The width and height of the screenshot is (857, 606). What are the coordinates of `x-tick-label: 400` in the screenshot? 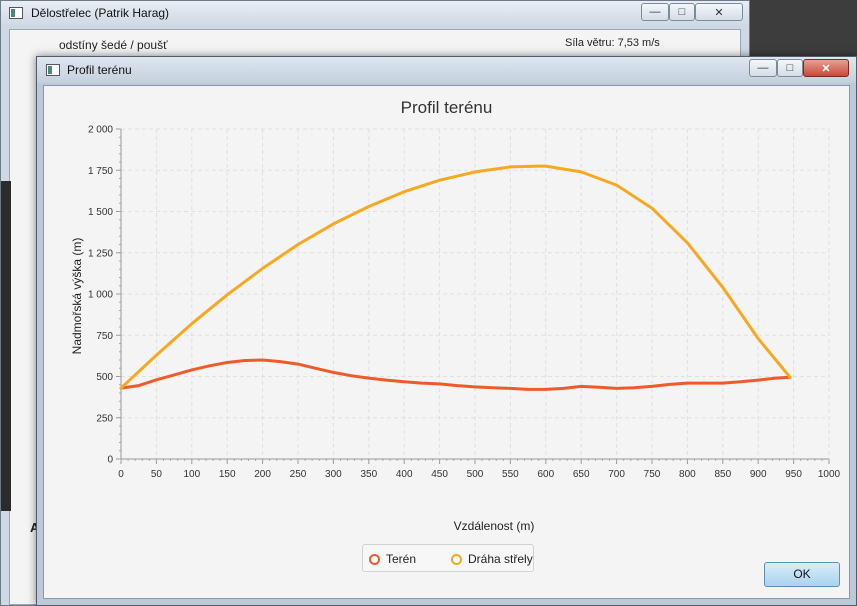 It's located at (404, 474).